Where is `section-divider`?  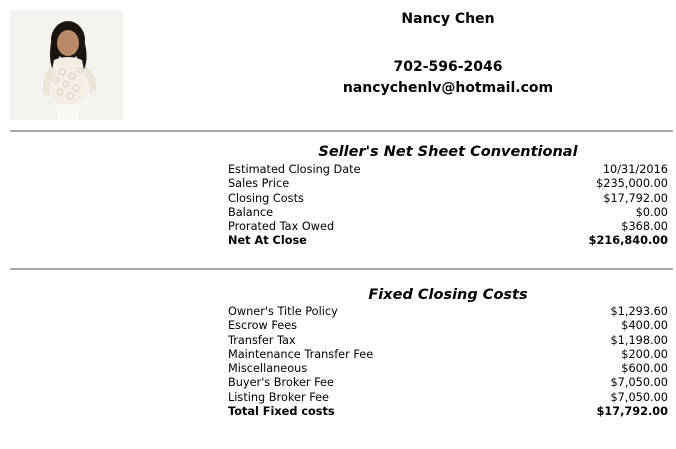
section-divider is located at coordinates (341, 269).